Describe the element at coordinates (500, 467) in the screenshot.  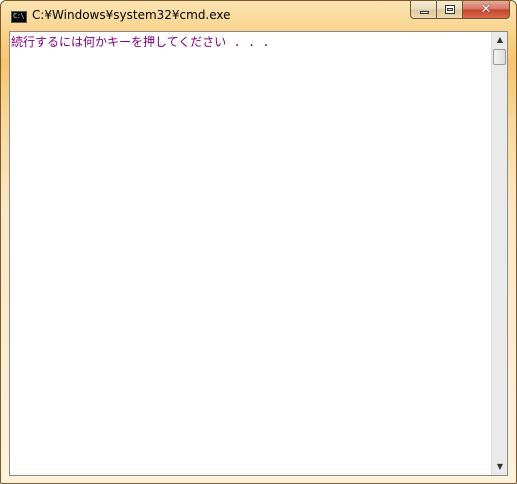
I see `scroll-down-arrow-icon: ▼` at that location.